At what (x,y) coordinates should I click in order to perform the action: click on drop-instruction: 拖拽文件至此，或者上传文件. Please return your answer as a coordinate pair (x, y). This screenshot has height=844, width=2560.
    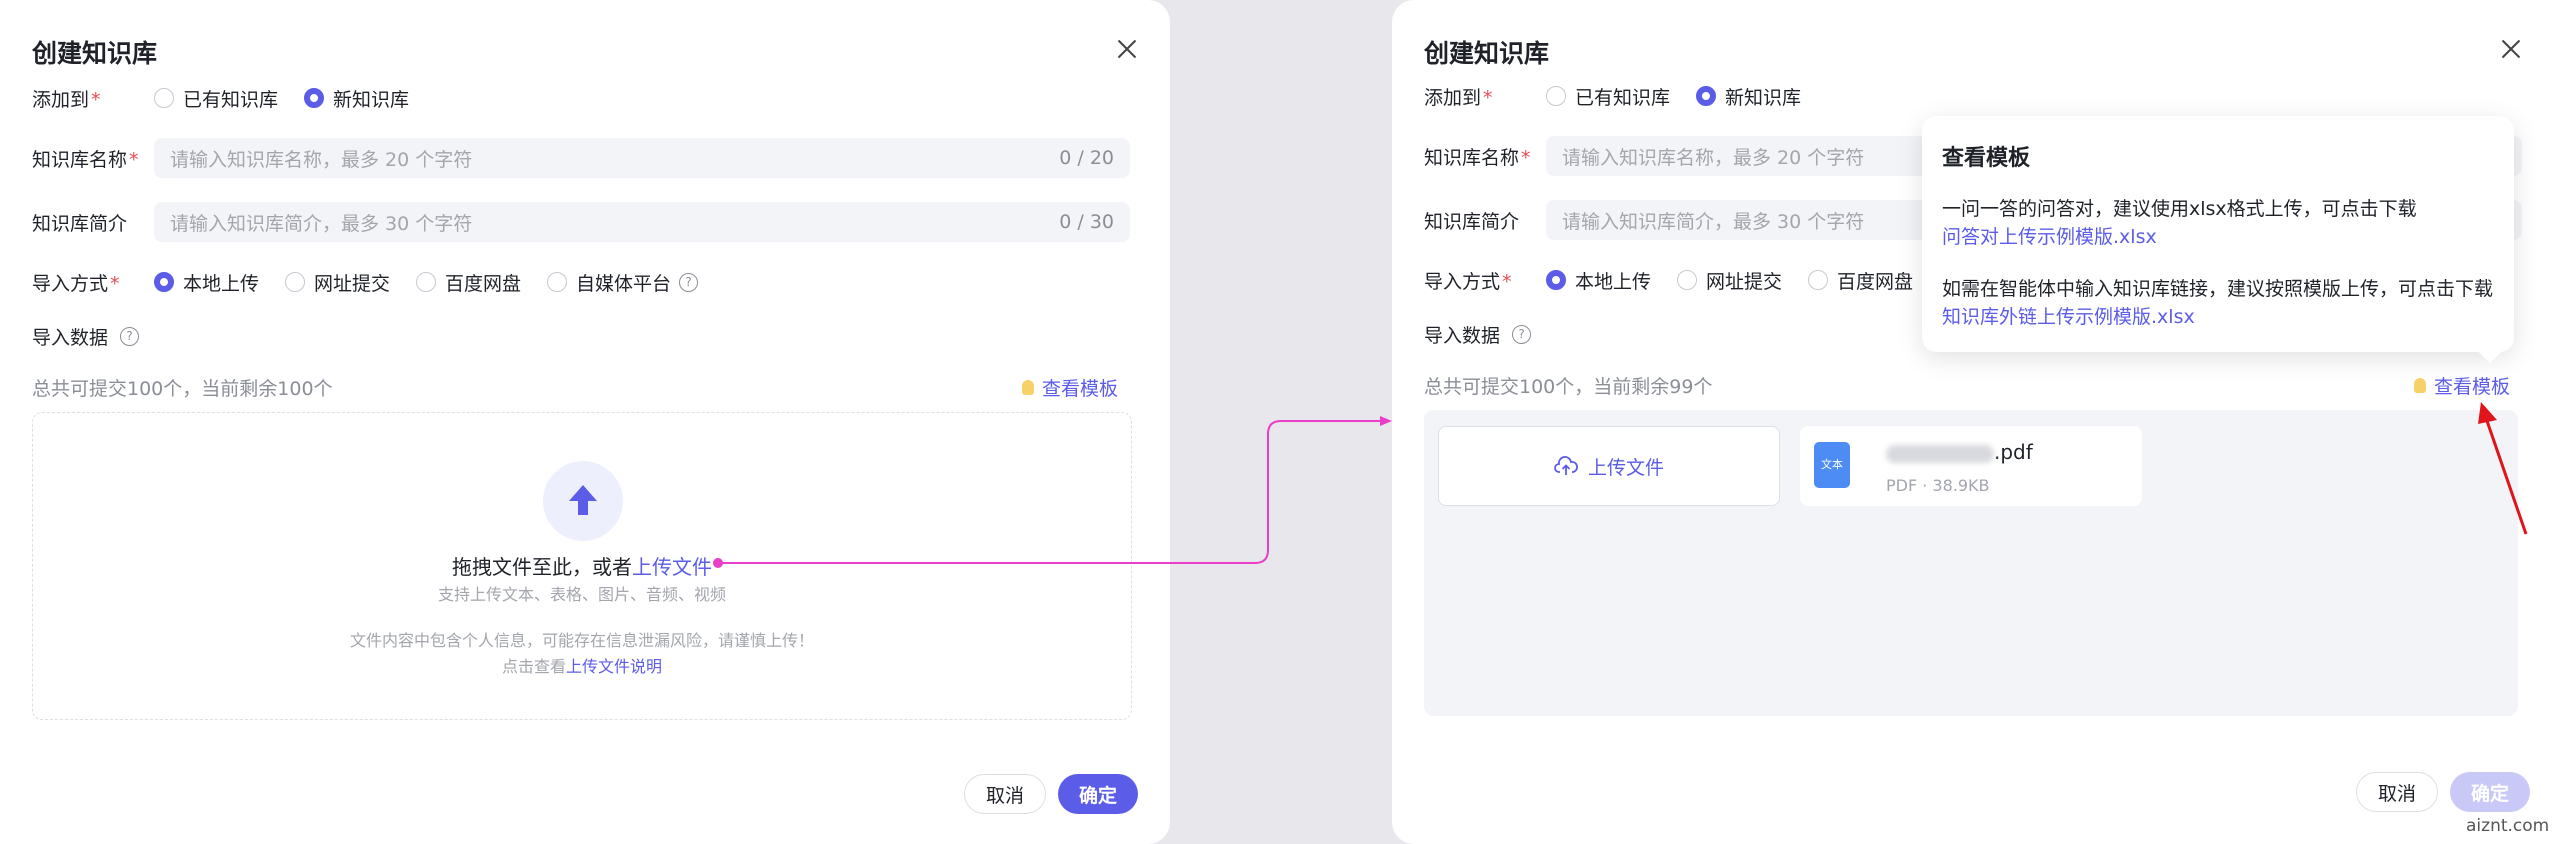
    Looking at the image, I should click on (582, 567).